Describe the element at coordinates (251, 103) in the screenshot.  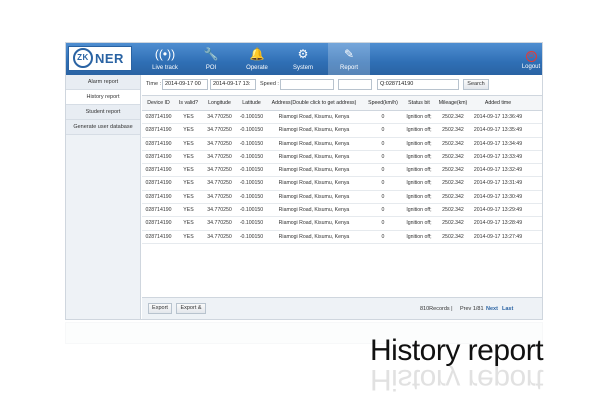
I see `column-header: Latitude` at that location.